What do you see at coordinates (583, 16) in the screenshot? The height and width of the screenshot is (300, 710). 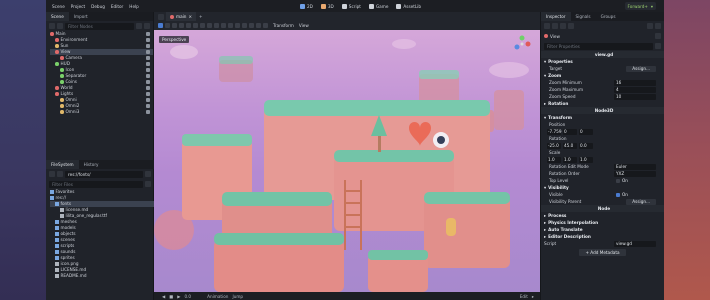 I see `tab-signals: Signals` at bounding box center [583, 16].